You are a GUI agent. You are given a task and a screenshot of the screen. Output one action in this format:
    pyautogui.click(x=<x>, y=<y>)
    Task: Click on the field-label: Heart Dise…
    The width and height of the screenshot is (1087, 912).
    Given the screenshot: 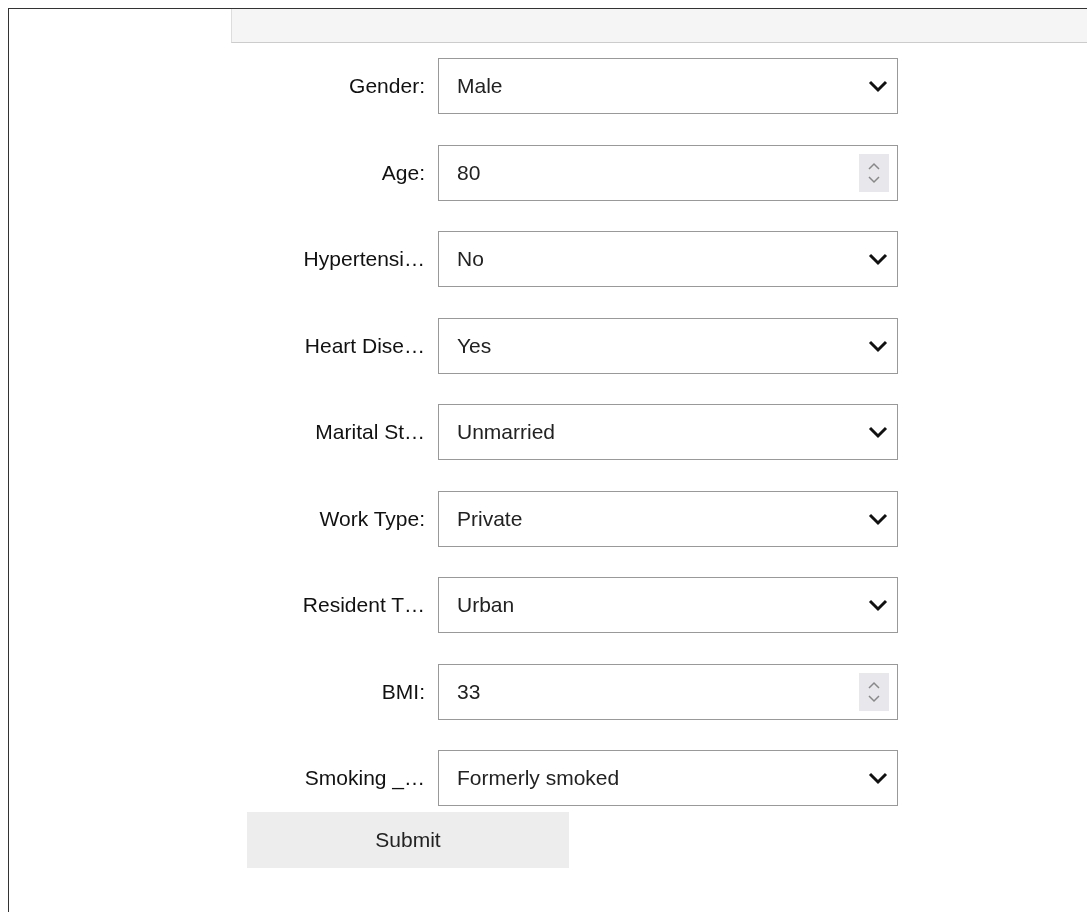 What is the action you would take?
    pyautogui.click(x=364, y=345)
    